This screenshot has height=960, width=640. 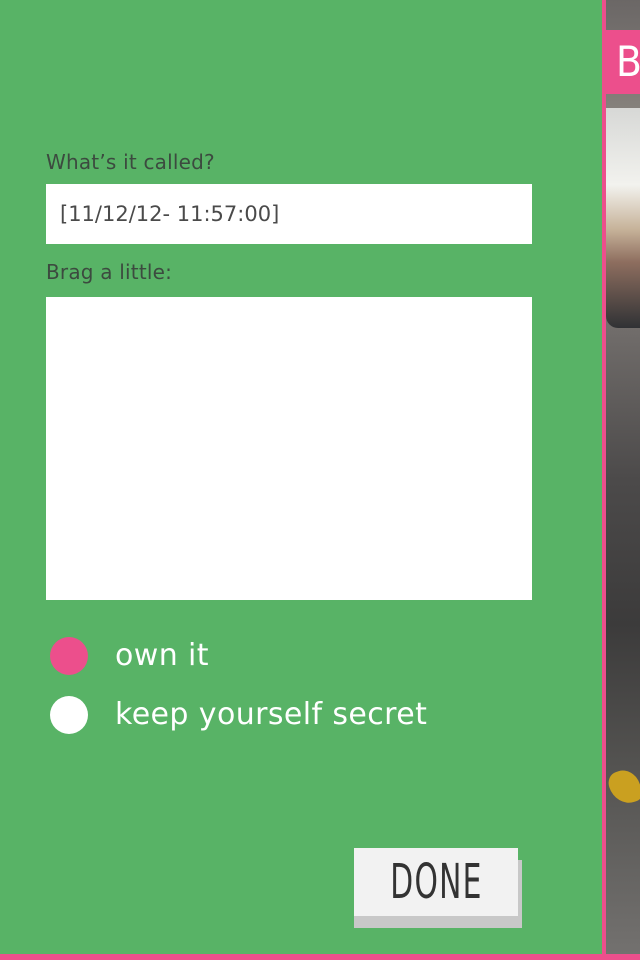 What do you see at coordinates (628, 61) in the screenshot?
I see `side-tag-letter: B` at bounding box center [628, 61].